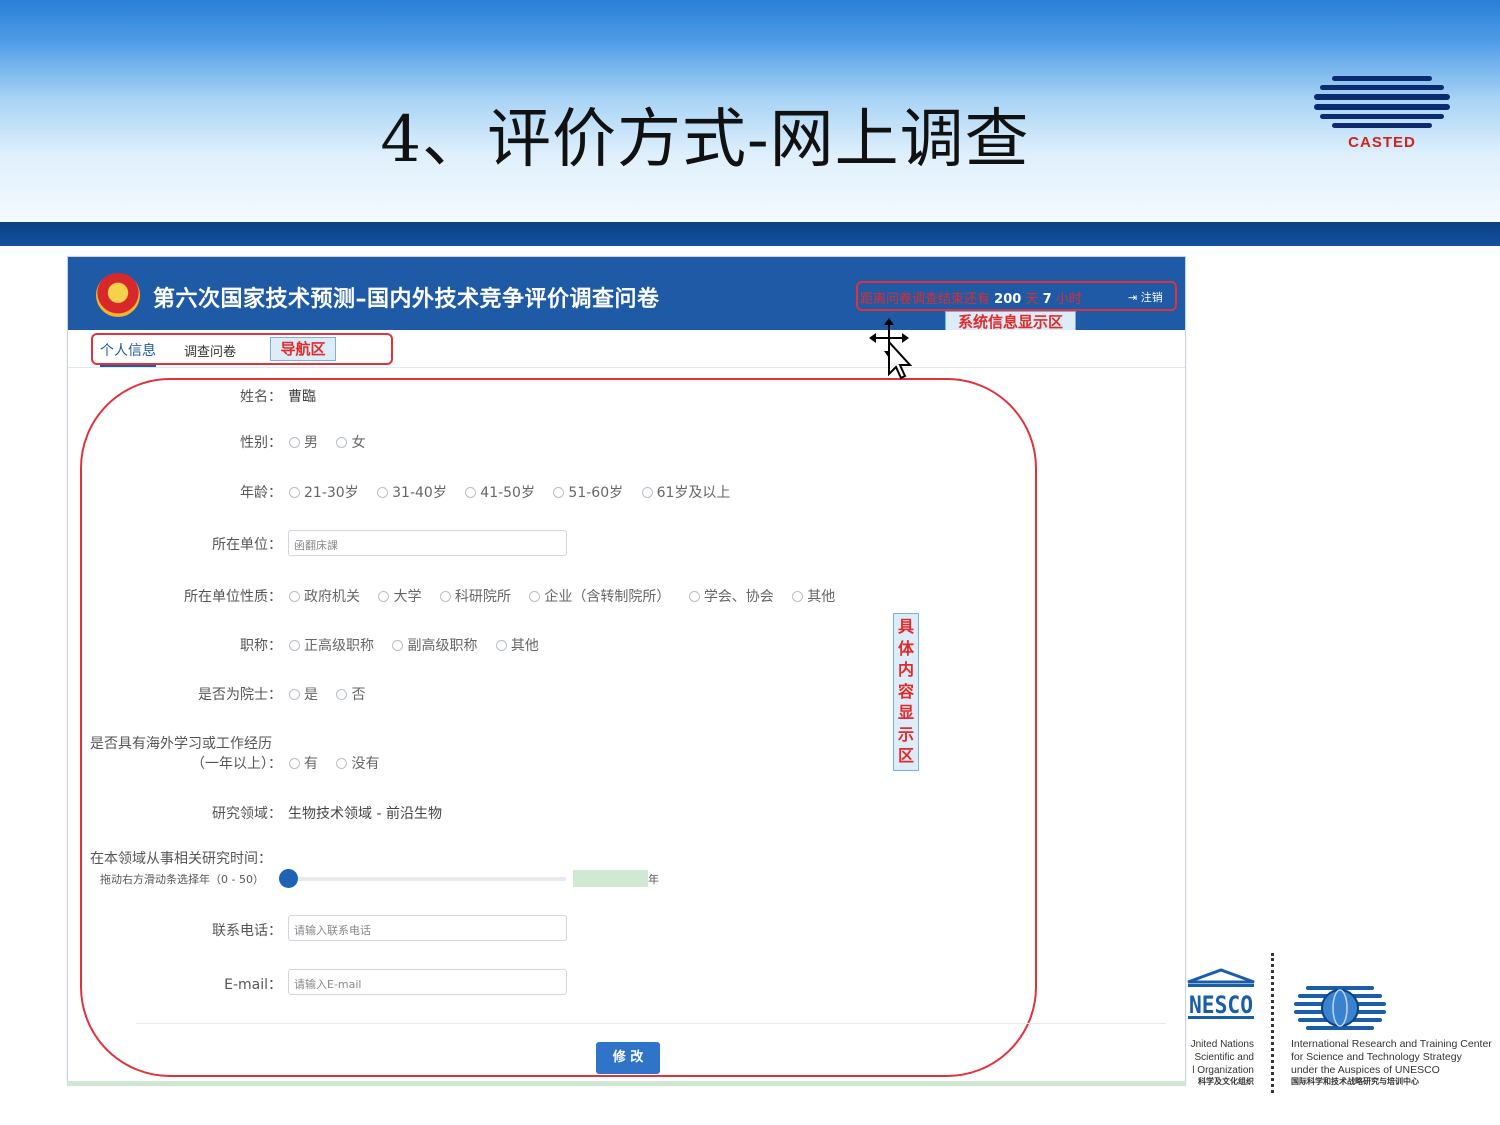 The image size is (1500, 1125). I want to click on academician-option-no: 否, so click(350, 694).